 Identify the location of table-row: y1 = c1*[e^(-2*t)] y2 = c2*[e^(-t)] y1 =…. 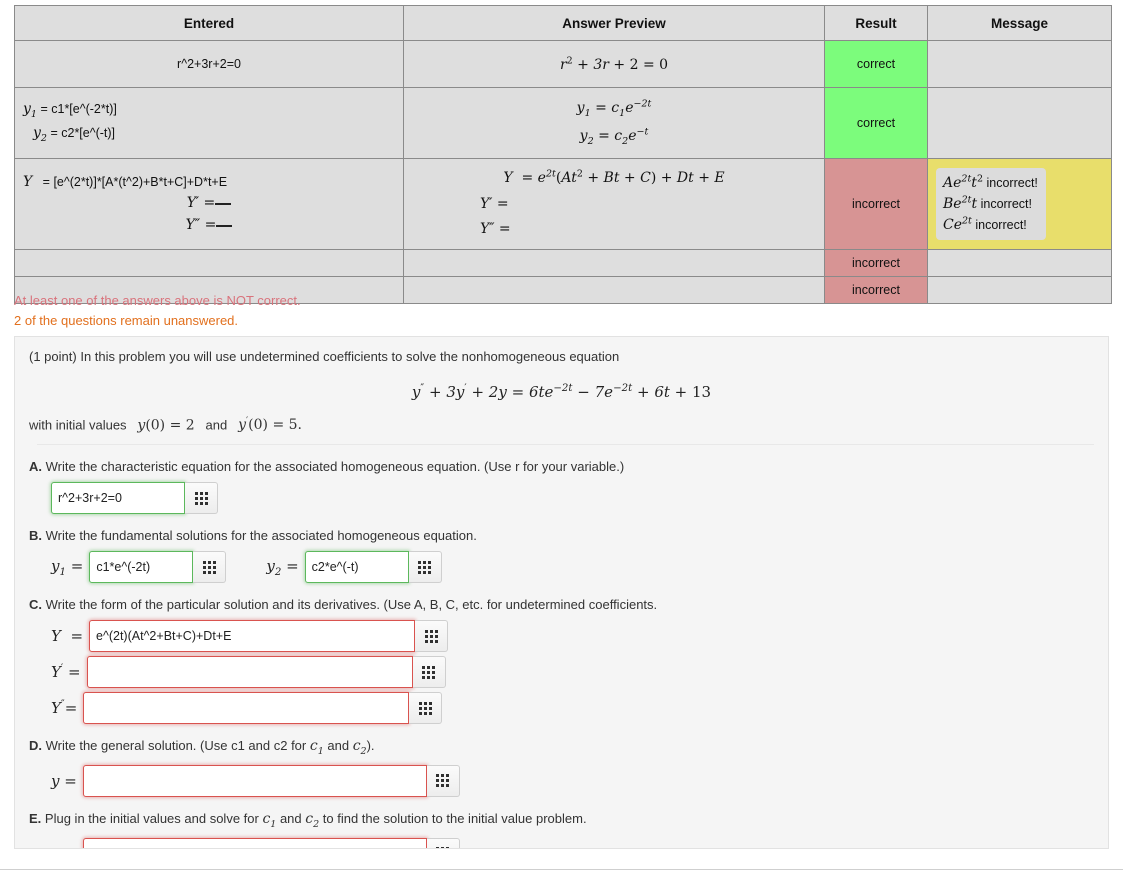
(563, 123).